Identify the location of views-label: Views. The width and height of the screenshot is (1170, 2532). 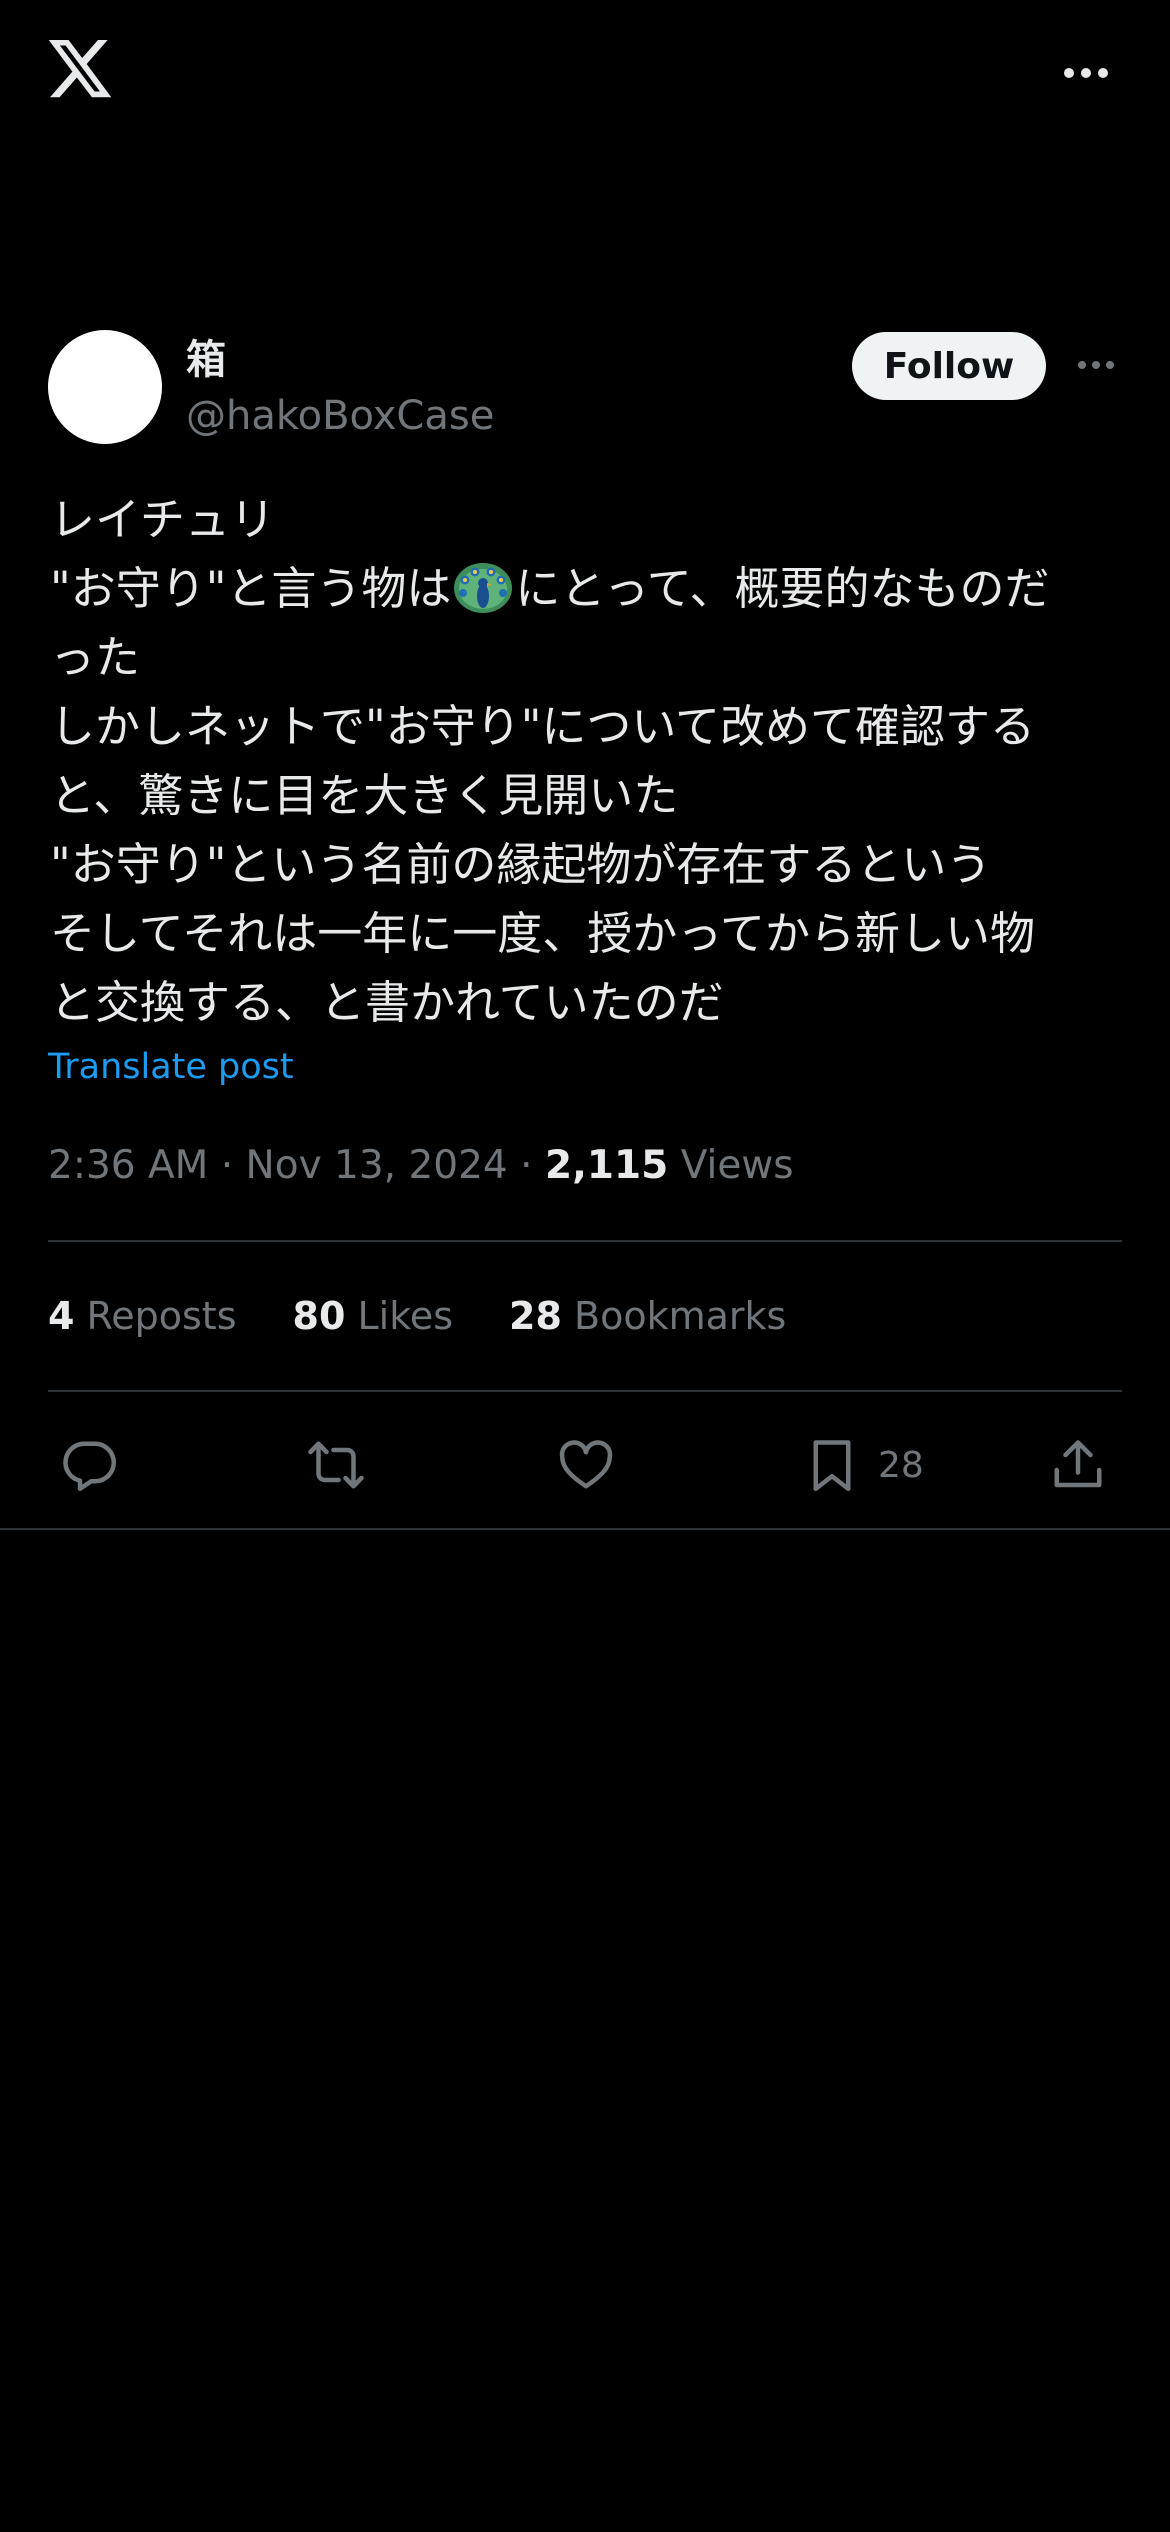
(737, 1165).